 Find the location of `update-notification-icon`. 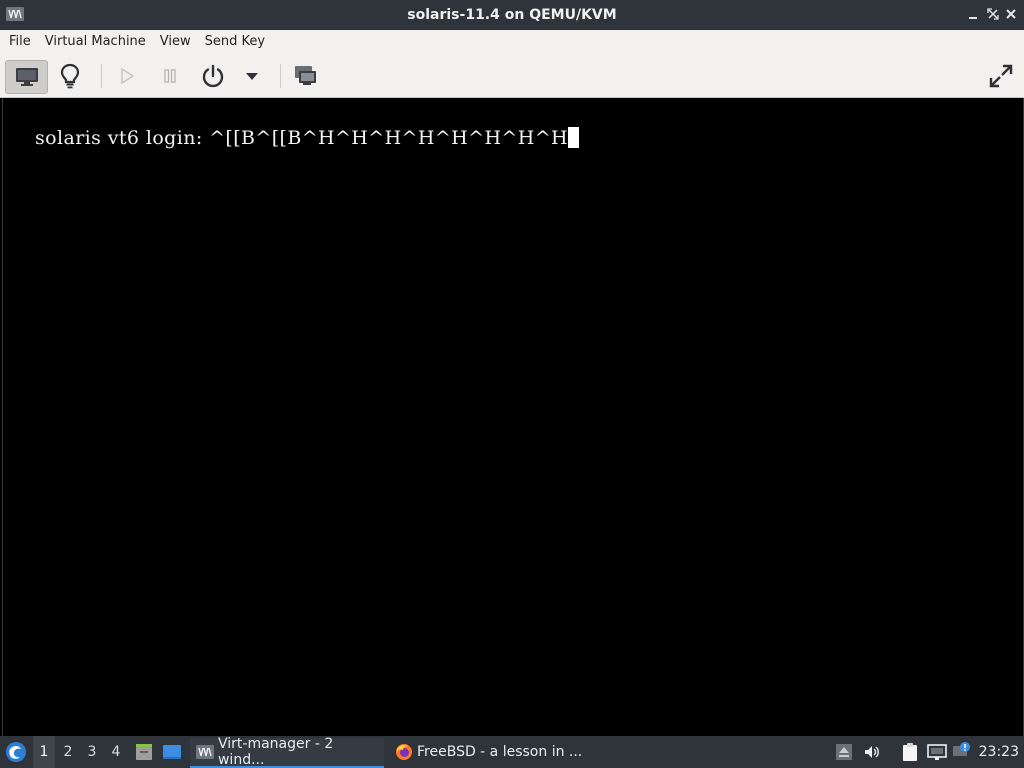

update-notification-icon is located at coordinates (962, 751).